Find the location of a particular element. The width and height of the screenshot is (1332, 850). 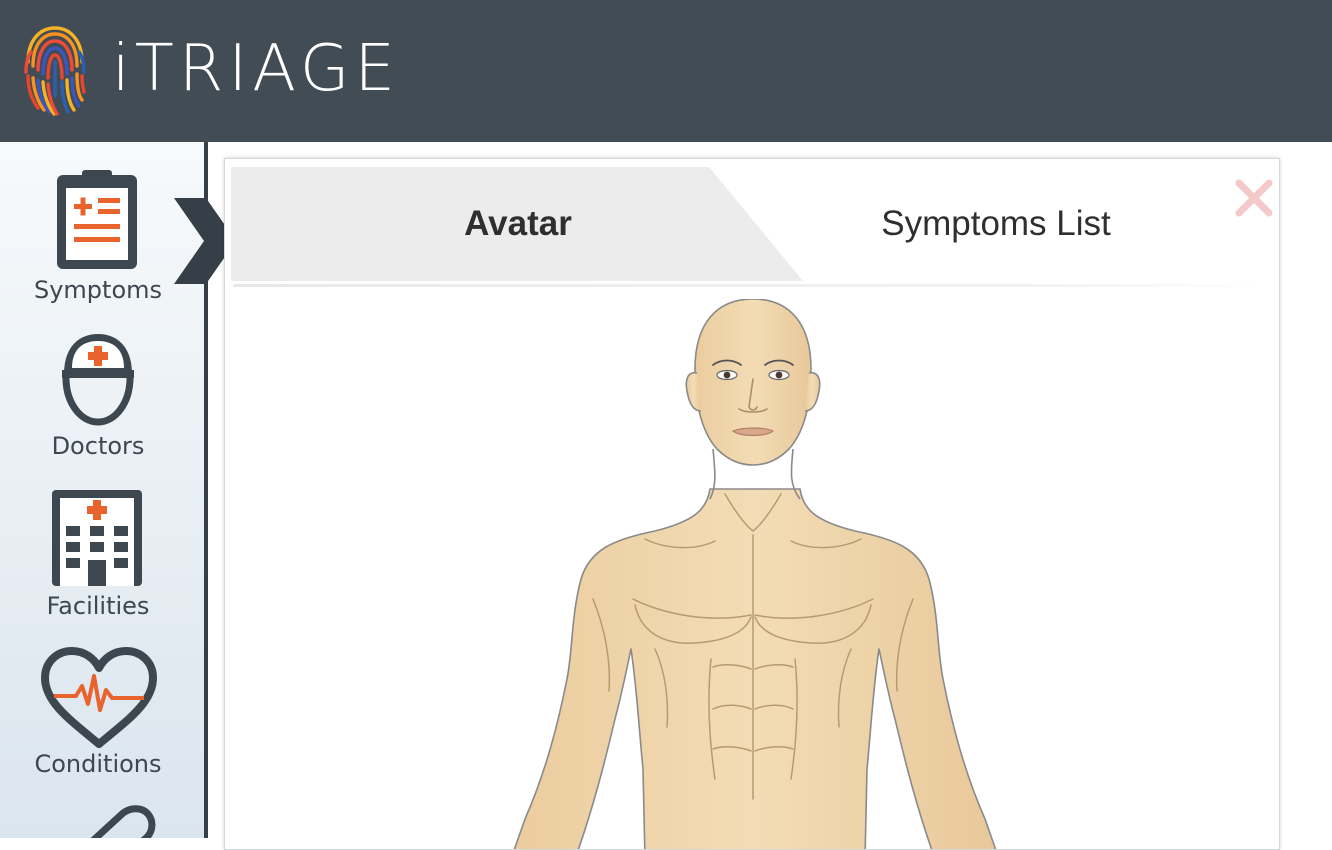

sidebar-item-doctors: Doctors is located at coordinates (98, 395).